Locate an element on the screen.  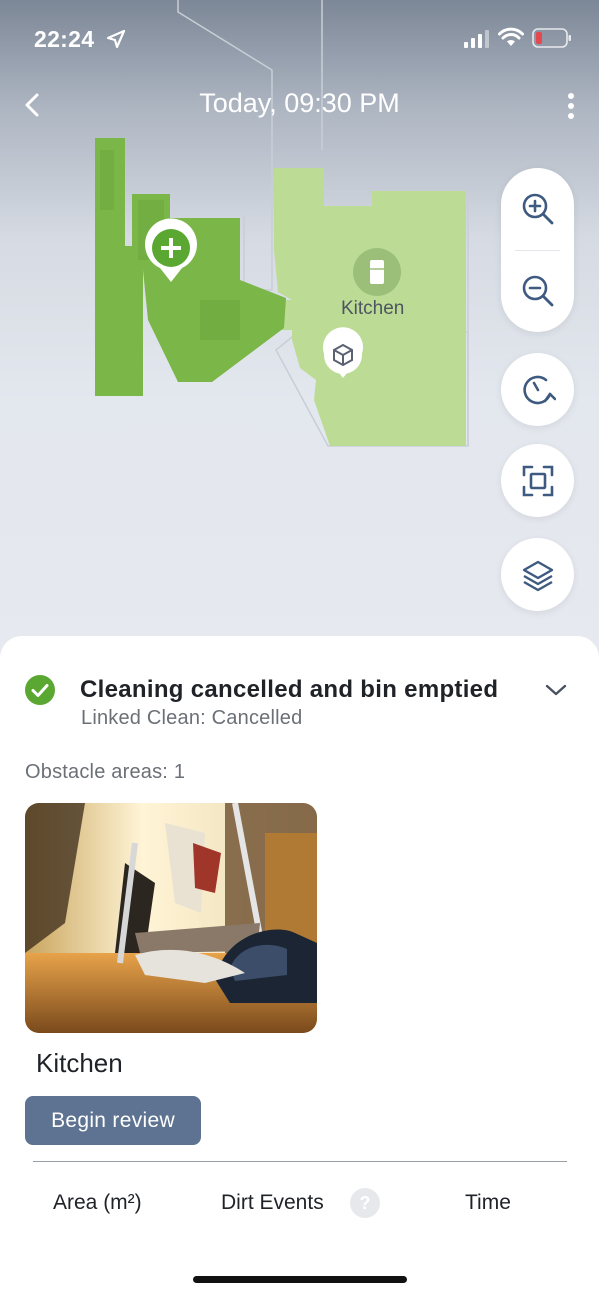
status-time: 22:24 is located at coordinates (64, 39).